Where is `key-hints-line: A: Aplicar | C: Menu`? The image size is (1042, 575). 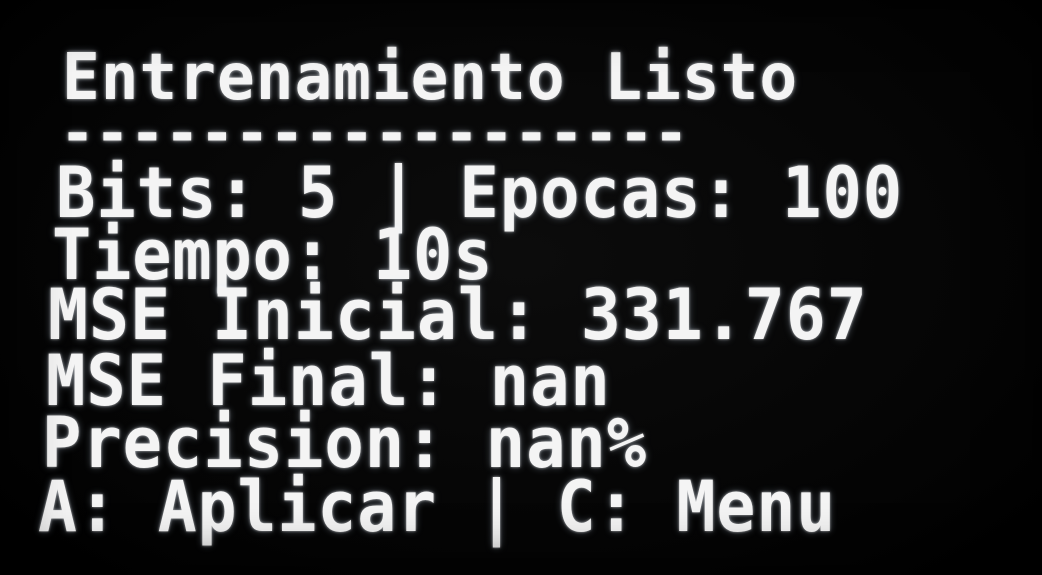 key-hints-line: A: Aplicar | C: Menu is located at coordinates (437, 507).